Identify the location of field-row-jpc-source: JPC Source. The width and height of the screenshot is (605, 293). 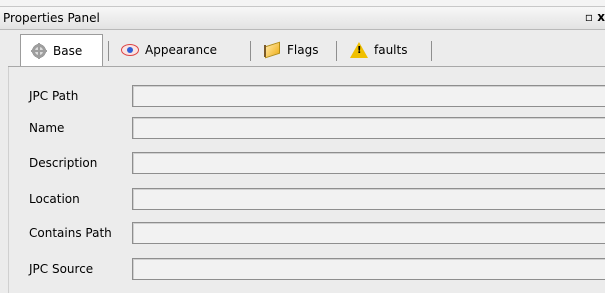
(317, 270).